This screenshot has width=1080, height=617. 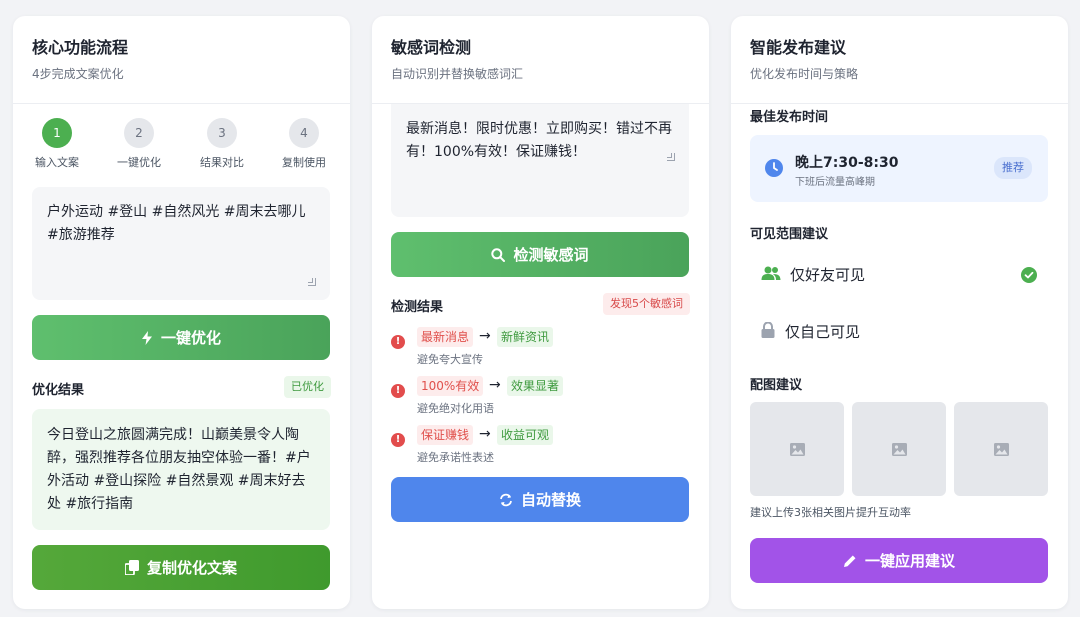 I want to click on best-time-reason: 下班后流量高峰期, so click(x=835, y=182).